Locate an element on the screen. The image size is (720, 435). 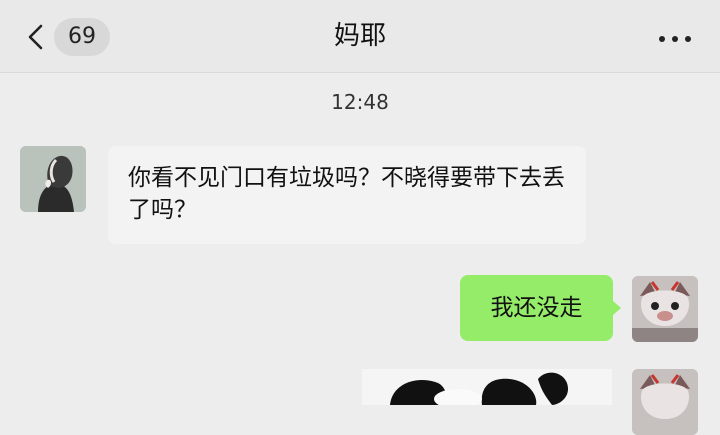
message-timestamp: 12:48 is located at coordinates (360, 102).